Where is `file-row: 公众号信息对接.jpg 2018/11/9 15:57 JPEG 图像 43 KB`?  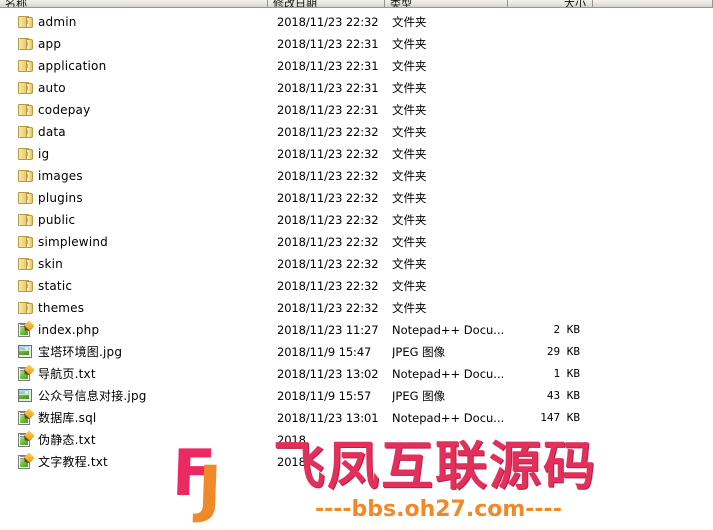
file-row: 公众号信息对接.jpg 2018/11/9 15:57 JPEG 图像 43 KB is located at coordinates (356, 396).